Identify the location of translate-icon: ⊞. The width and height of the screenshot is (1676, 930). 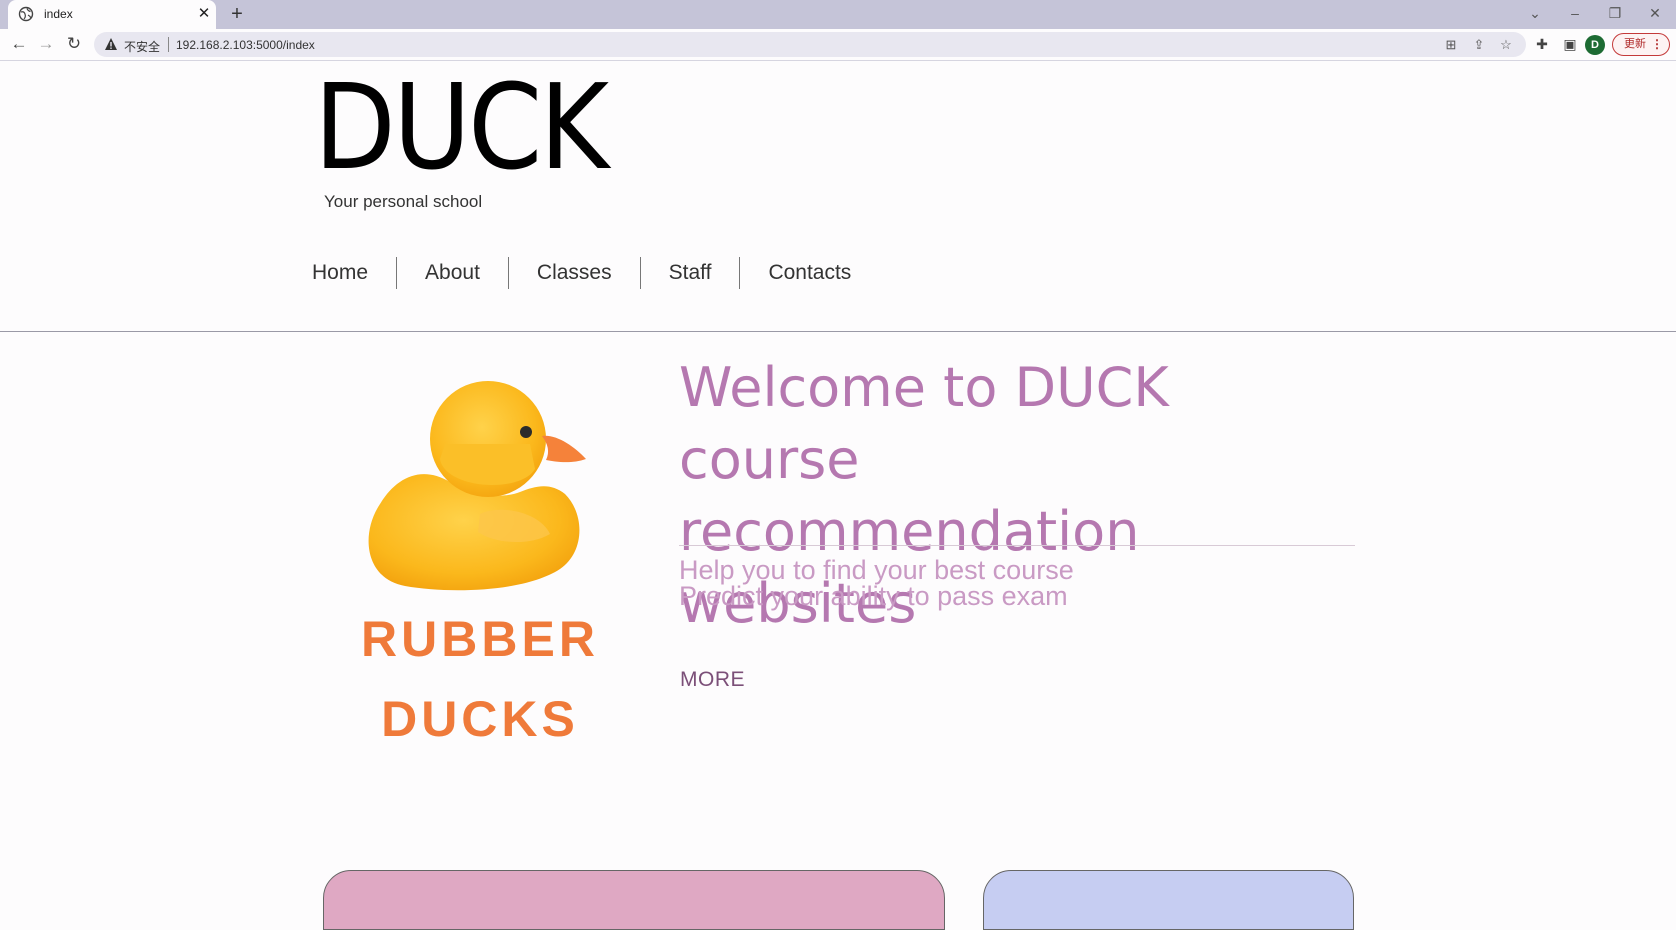
(1451, 45).